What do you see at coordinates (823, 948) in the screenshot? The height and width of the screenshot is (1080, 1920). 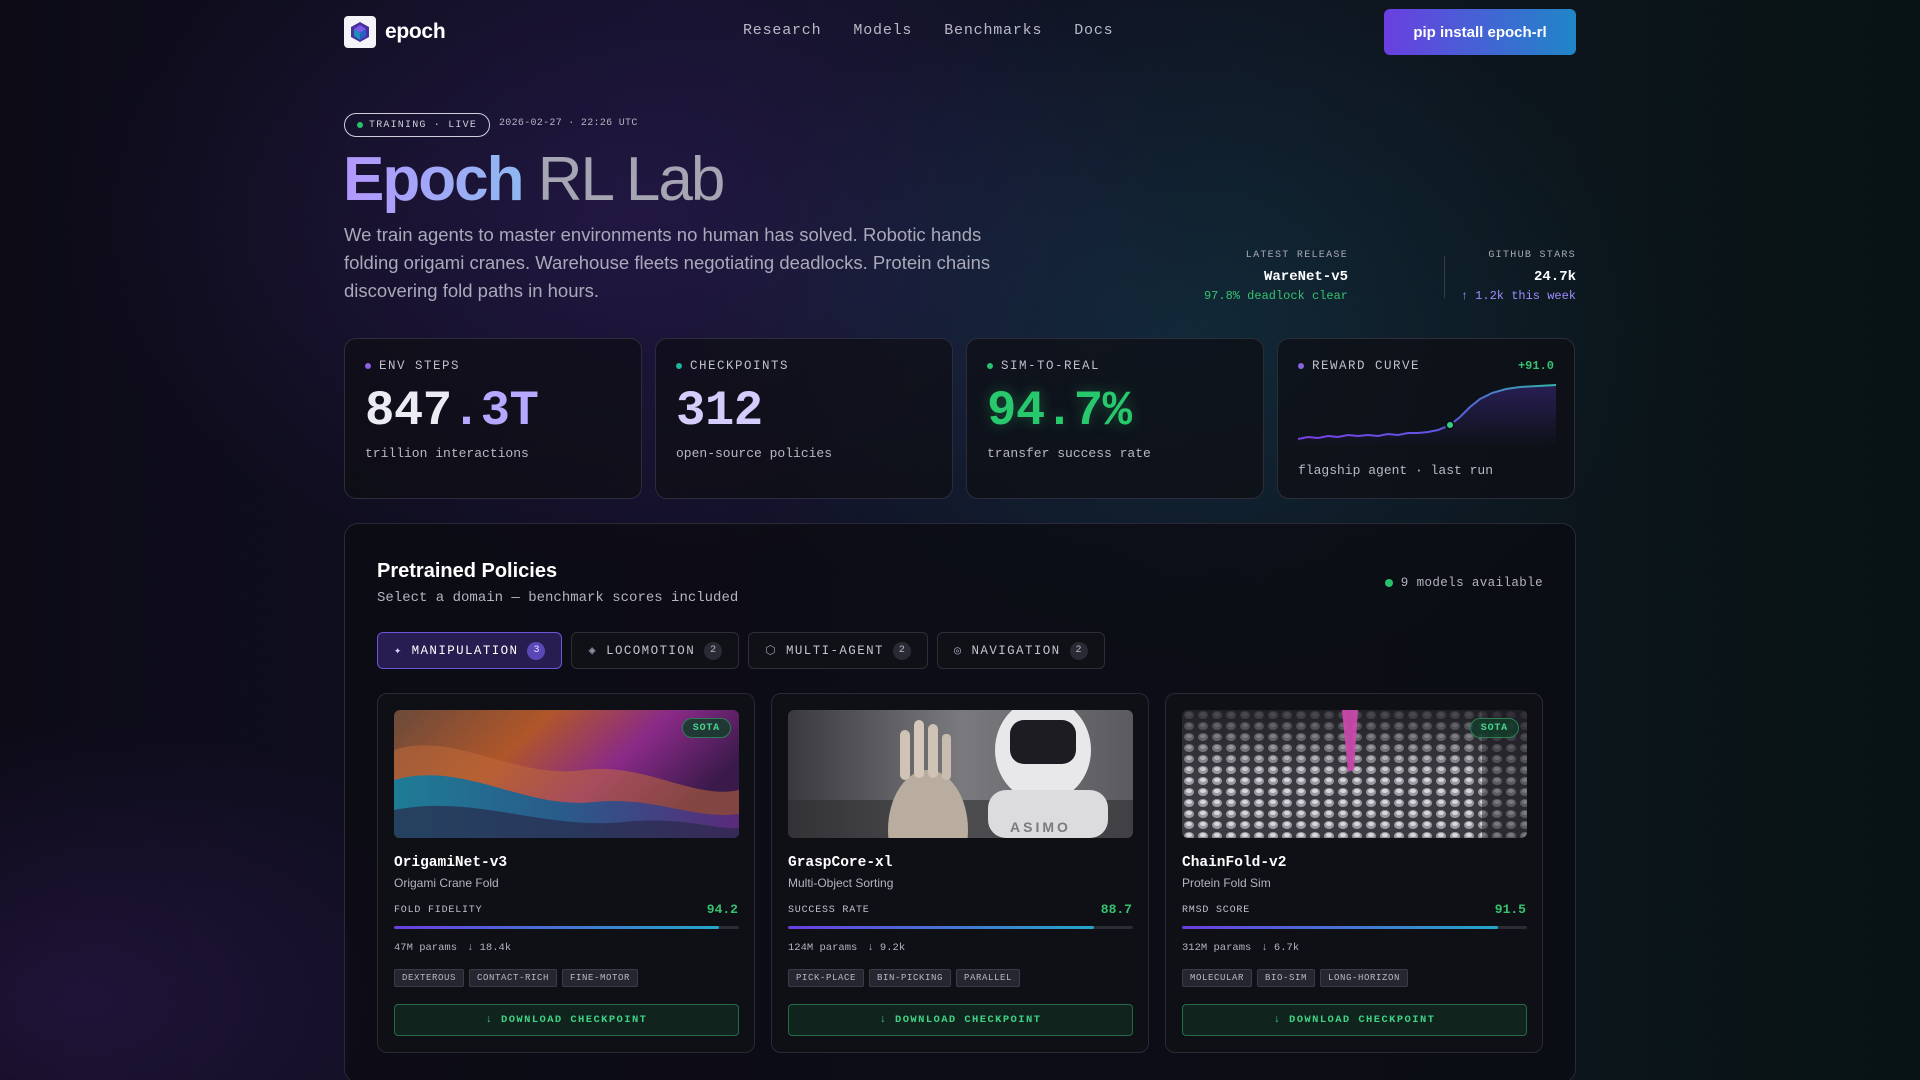 I see `policy-params: 124M params` at bounding box center [823, 948].